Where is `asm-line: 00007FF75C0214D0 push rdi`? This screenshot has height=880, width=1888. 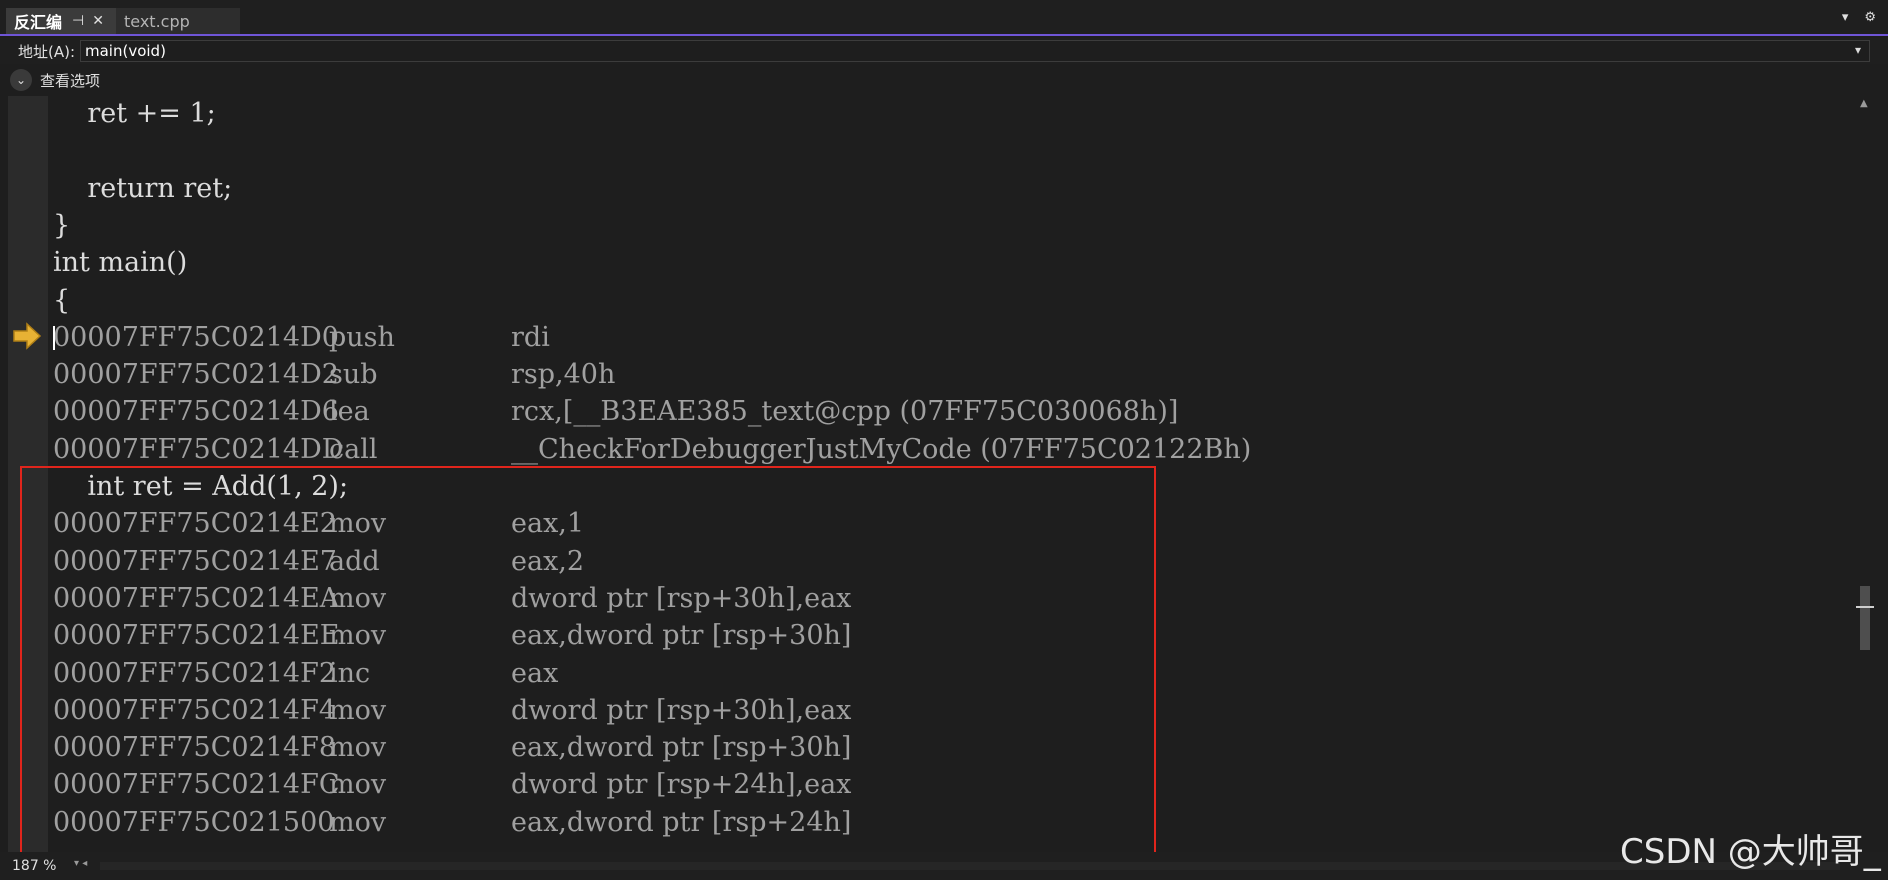 asm-line: 00007FF75C0214D0 push rdi is located at coordinates (301, 338).